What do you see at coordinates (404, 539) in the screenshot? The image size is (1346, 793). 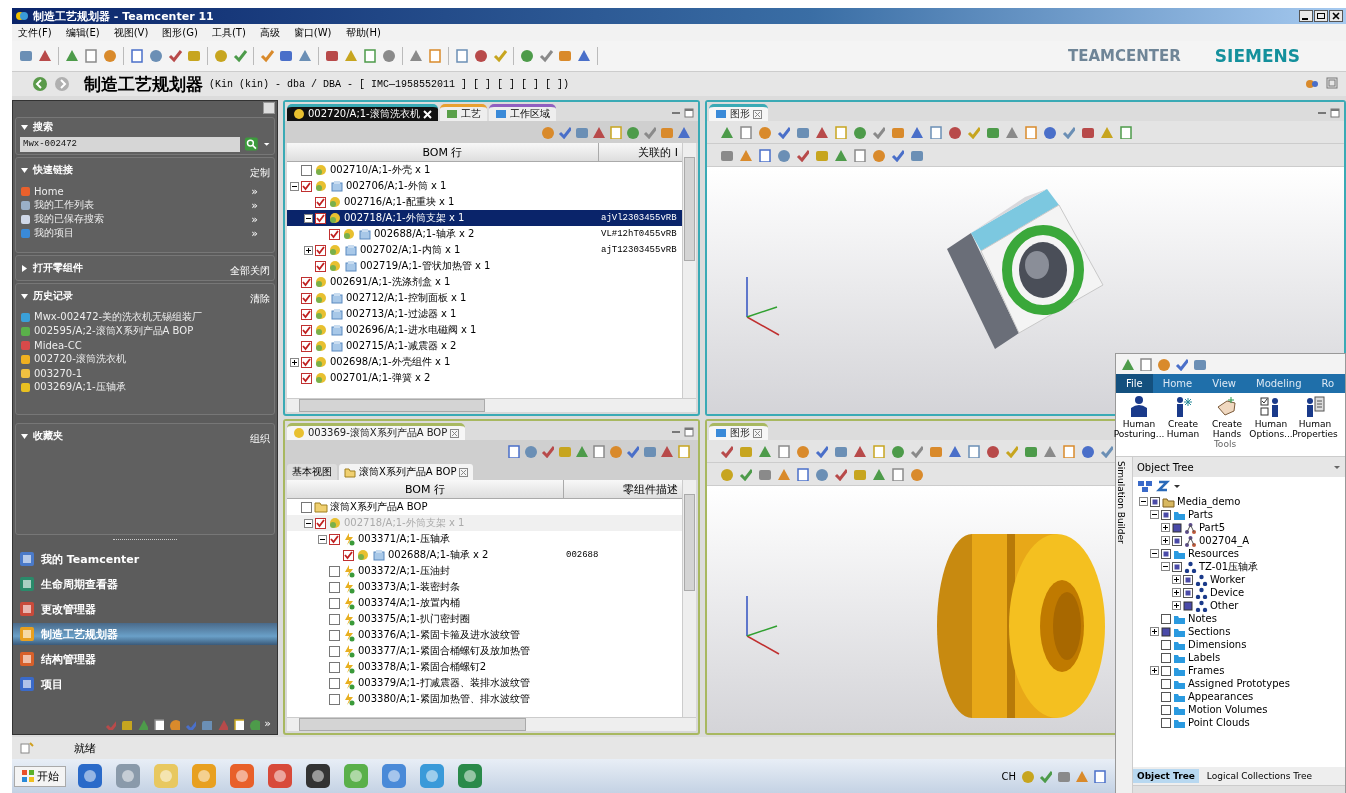 I see `tree-item-label: 003371/A;1-压轴承` at bounding box center [404, 539].